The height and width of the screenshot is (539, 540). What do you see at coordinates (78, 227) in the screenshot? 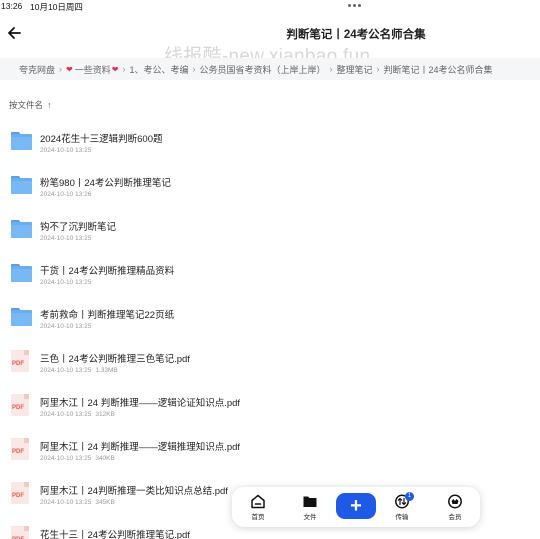
I see `file-name: 钩不了沉判断笔记` at bounding box center [78, 227].